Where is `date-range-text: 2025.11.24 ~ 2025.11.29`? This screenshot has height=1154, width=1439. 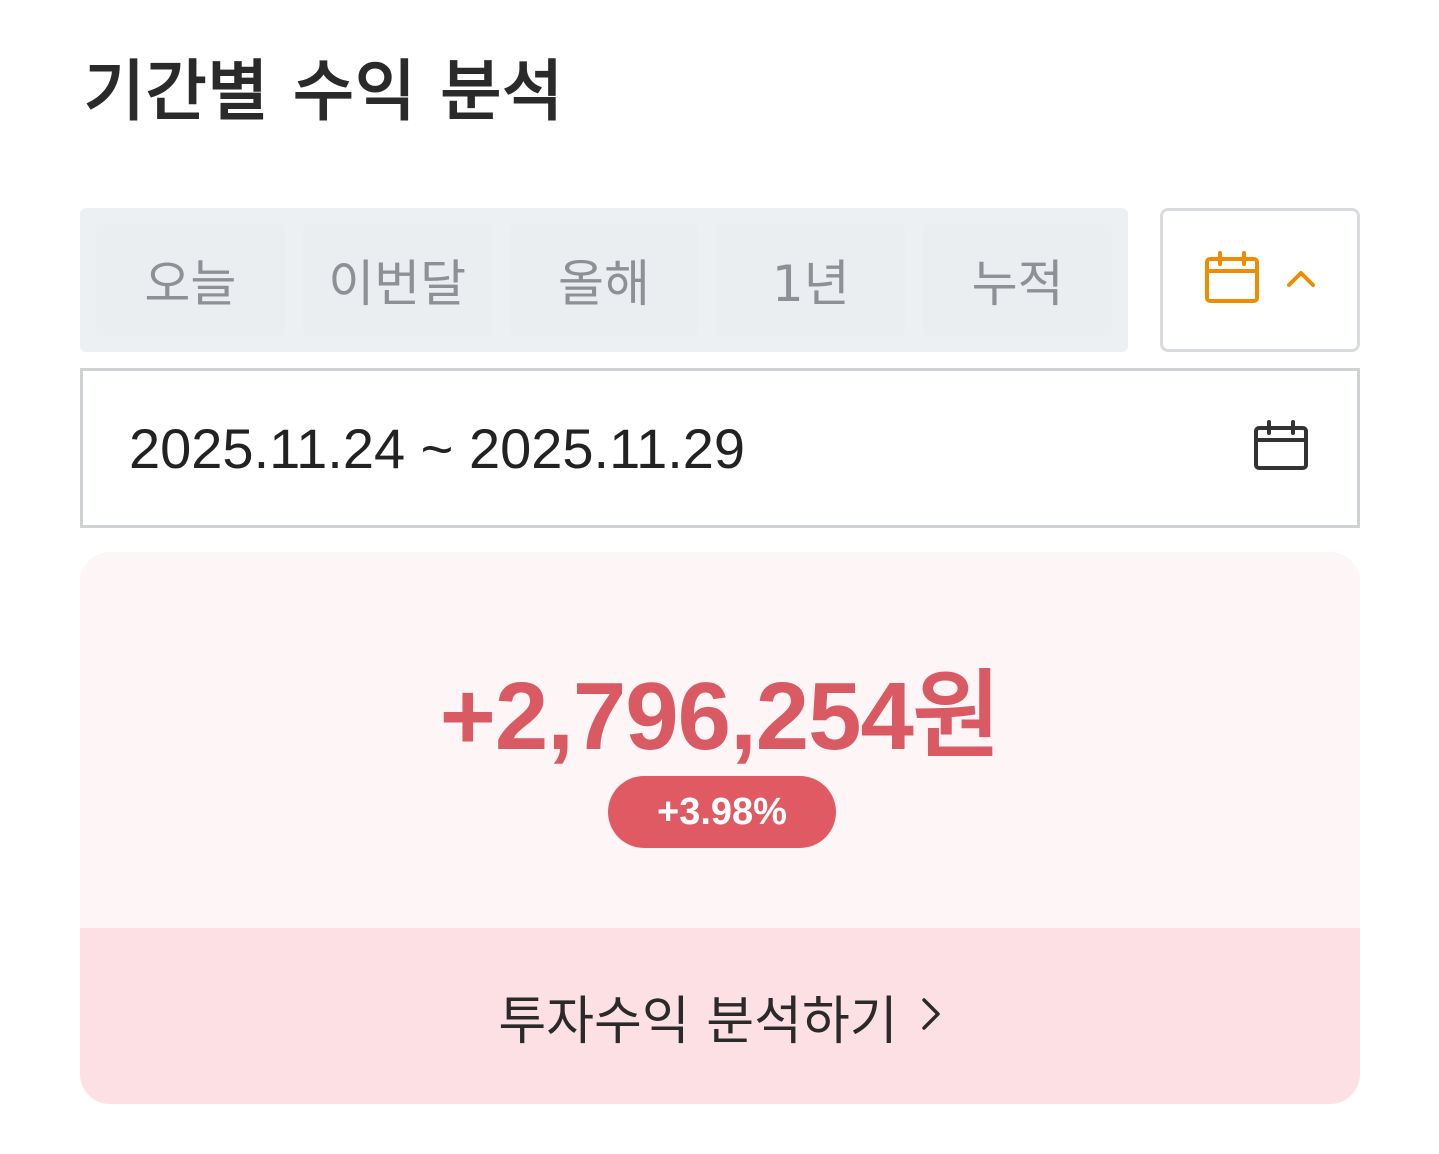
date-range-text: 2025.11.24 ~ 2025.11.29 is located at coordinates (437, 448).